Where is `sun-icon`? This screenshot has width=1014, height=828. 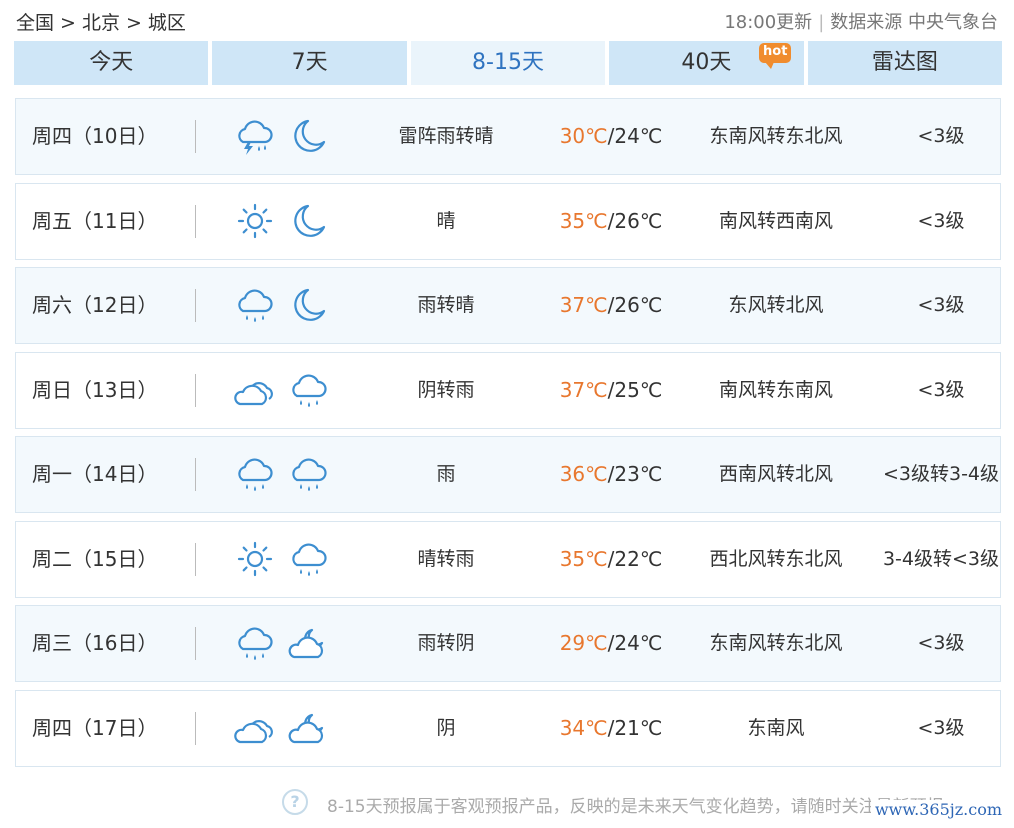 sun-icon is located at coordinates (255, 221).